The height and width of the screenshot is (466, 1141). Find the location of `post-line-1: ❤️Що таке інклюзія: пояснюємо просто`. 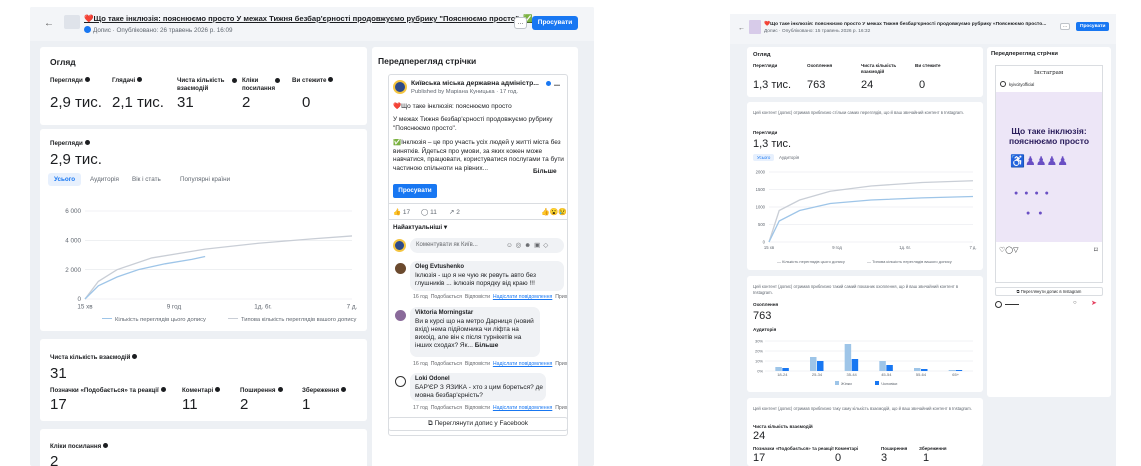

post-line-1: ❤️Що таке інклюзія: пояснюємо просто is located at coordinates (452, 106).